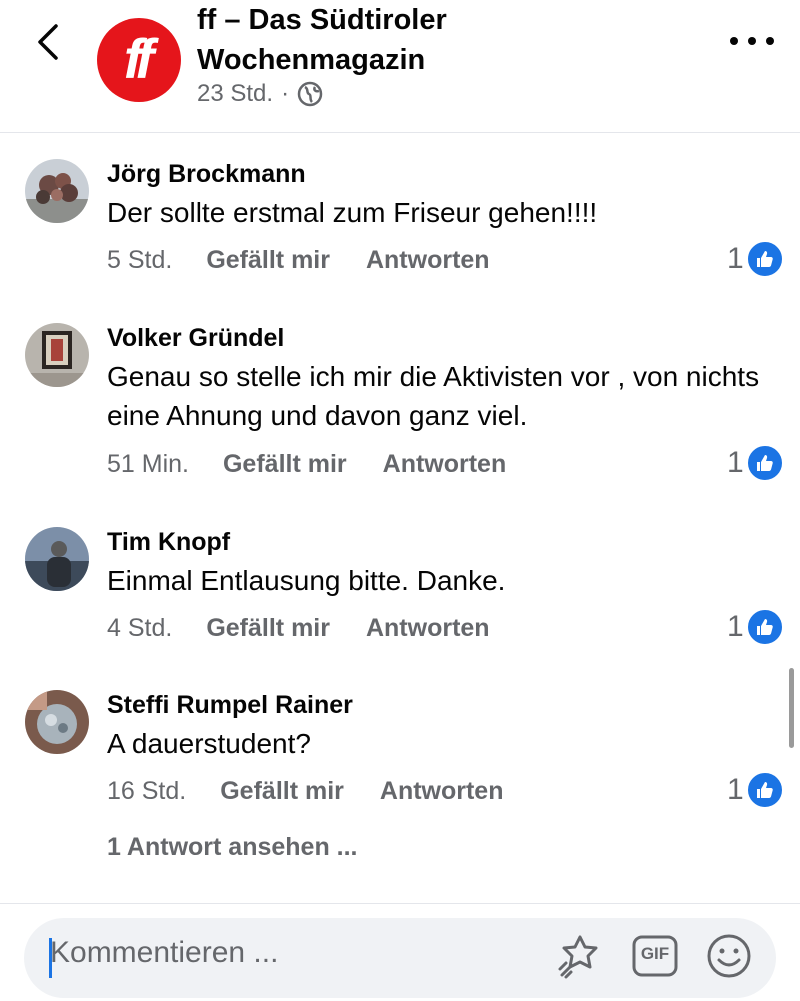  I want to click on post-time: 23 Std., so click(235, 93).